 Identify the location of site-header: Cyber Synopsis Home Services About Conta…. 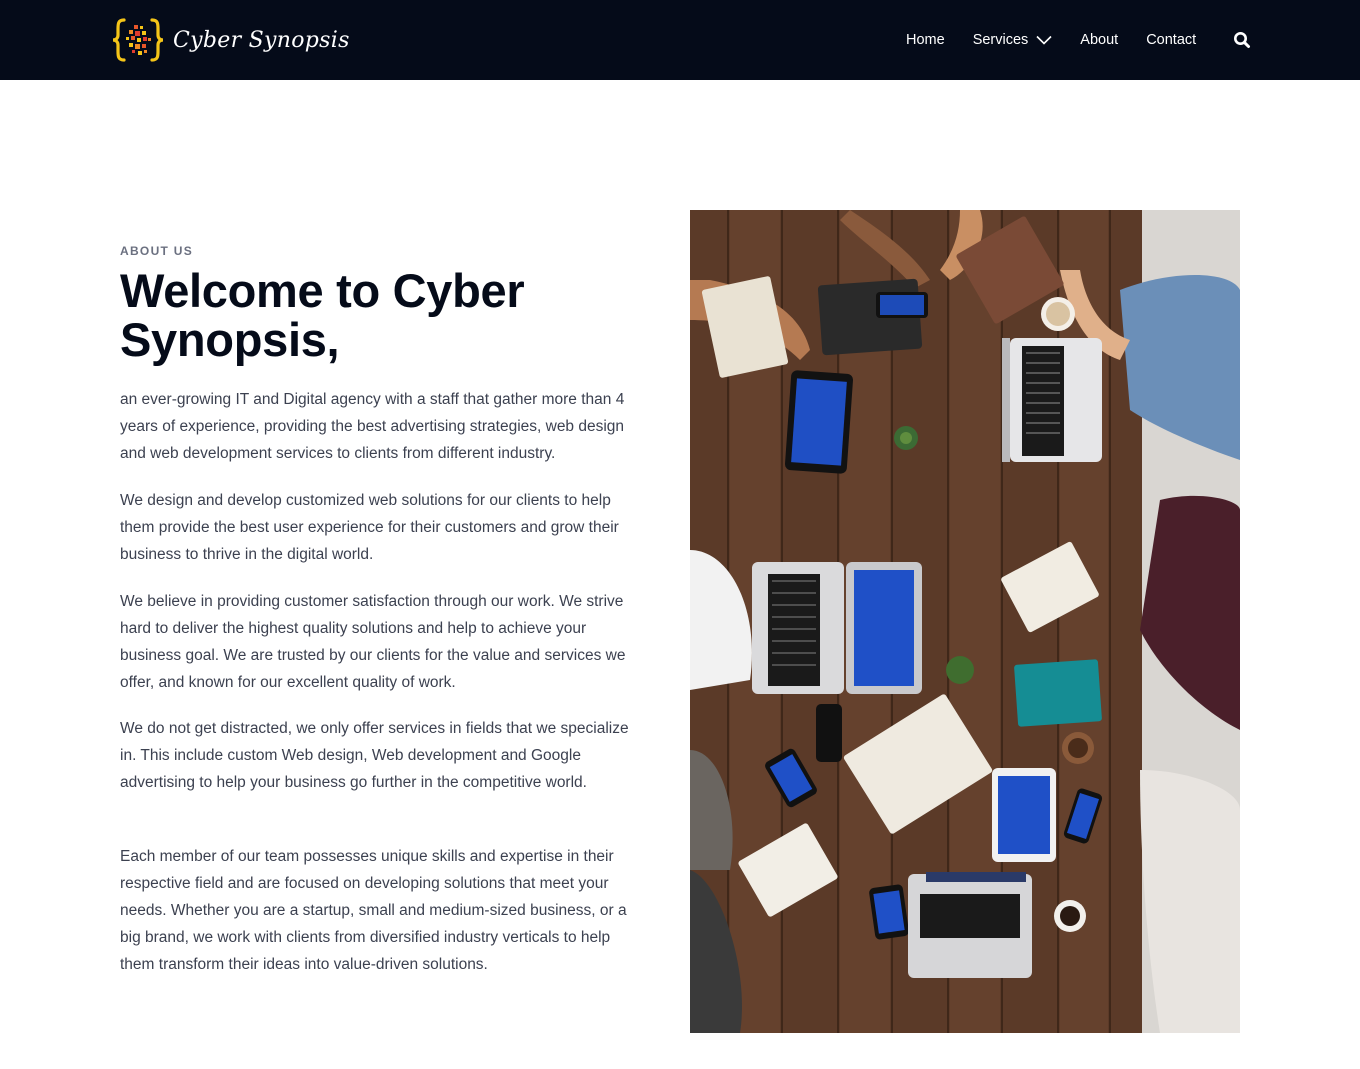
(680, 40).